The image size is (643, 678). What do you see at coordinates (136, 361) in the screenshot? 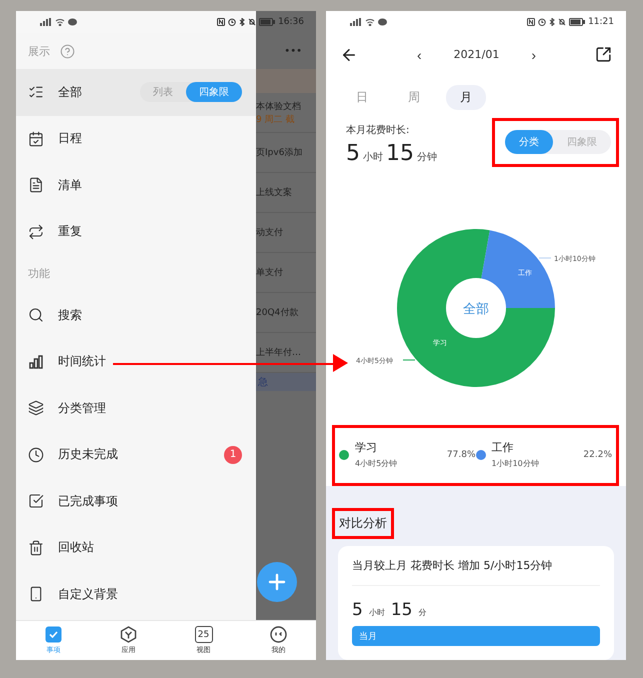
I see `drawer-item: 时间统计` at bounding box center [136, 361].